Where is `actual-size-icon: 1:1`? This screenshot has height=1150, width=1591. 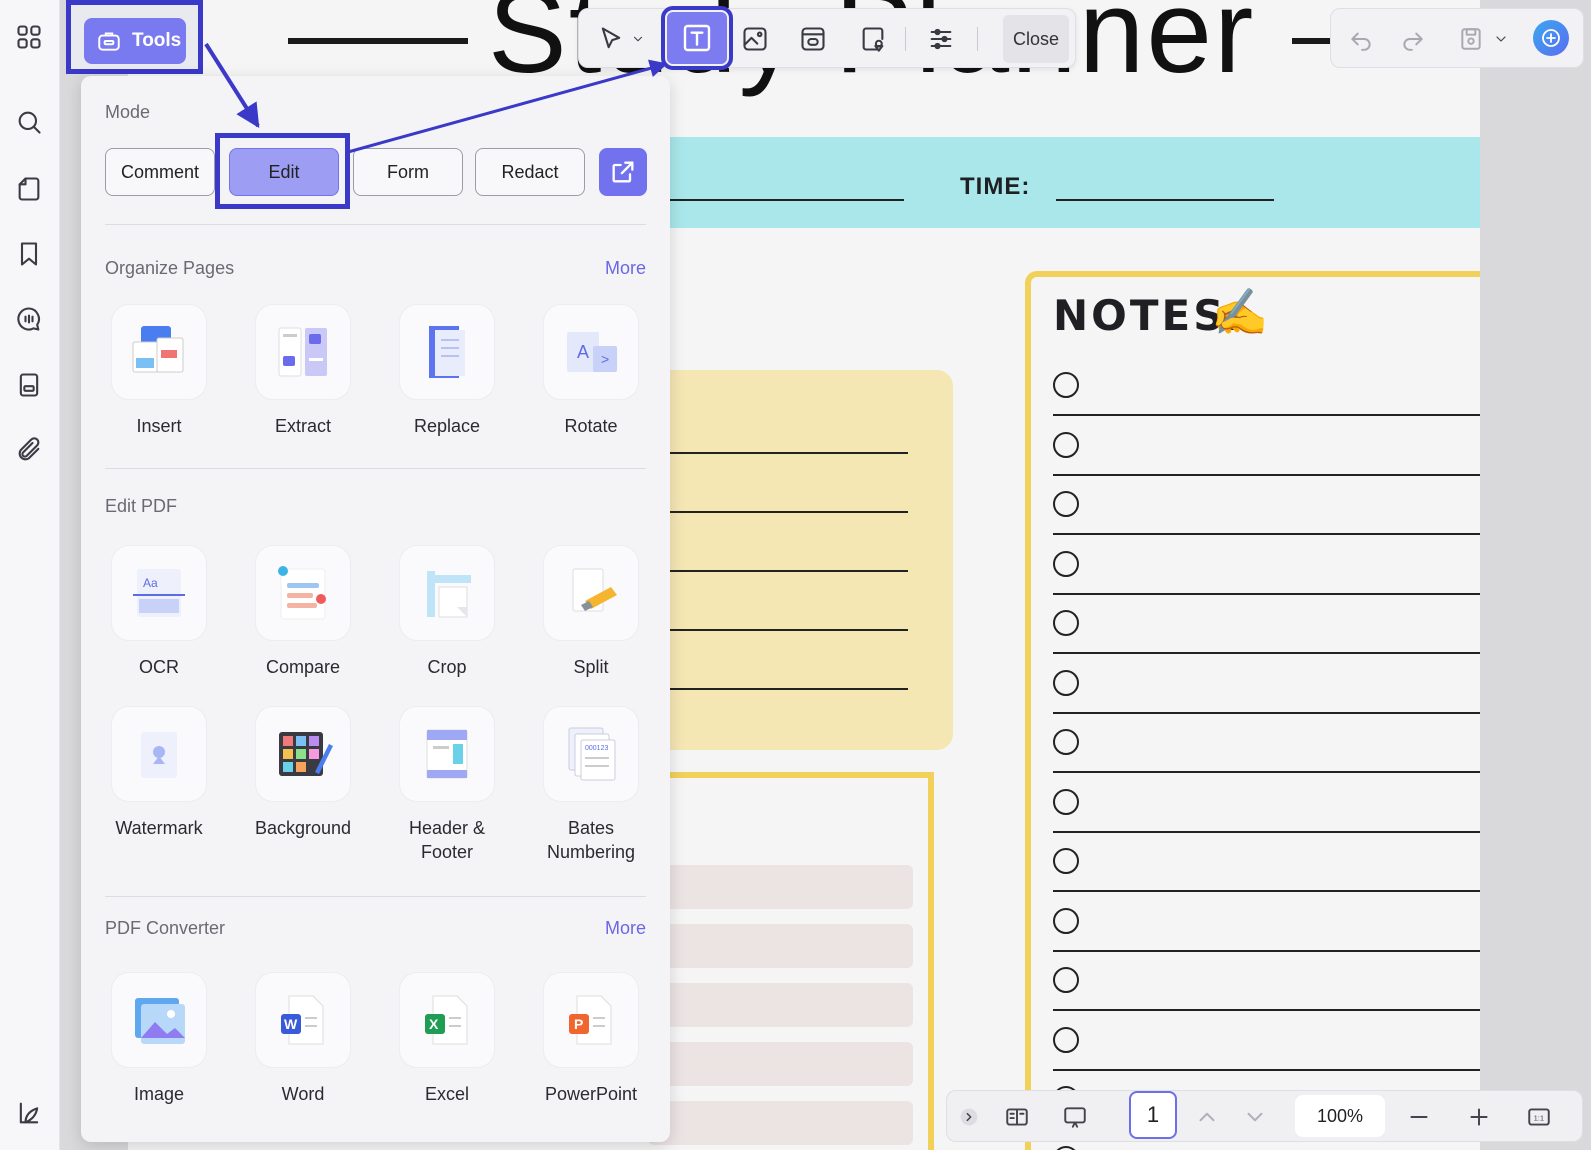
actual-size-icon: 1:1 is located at coordinates (1539, 1117).